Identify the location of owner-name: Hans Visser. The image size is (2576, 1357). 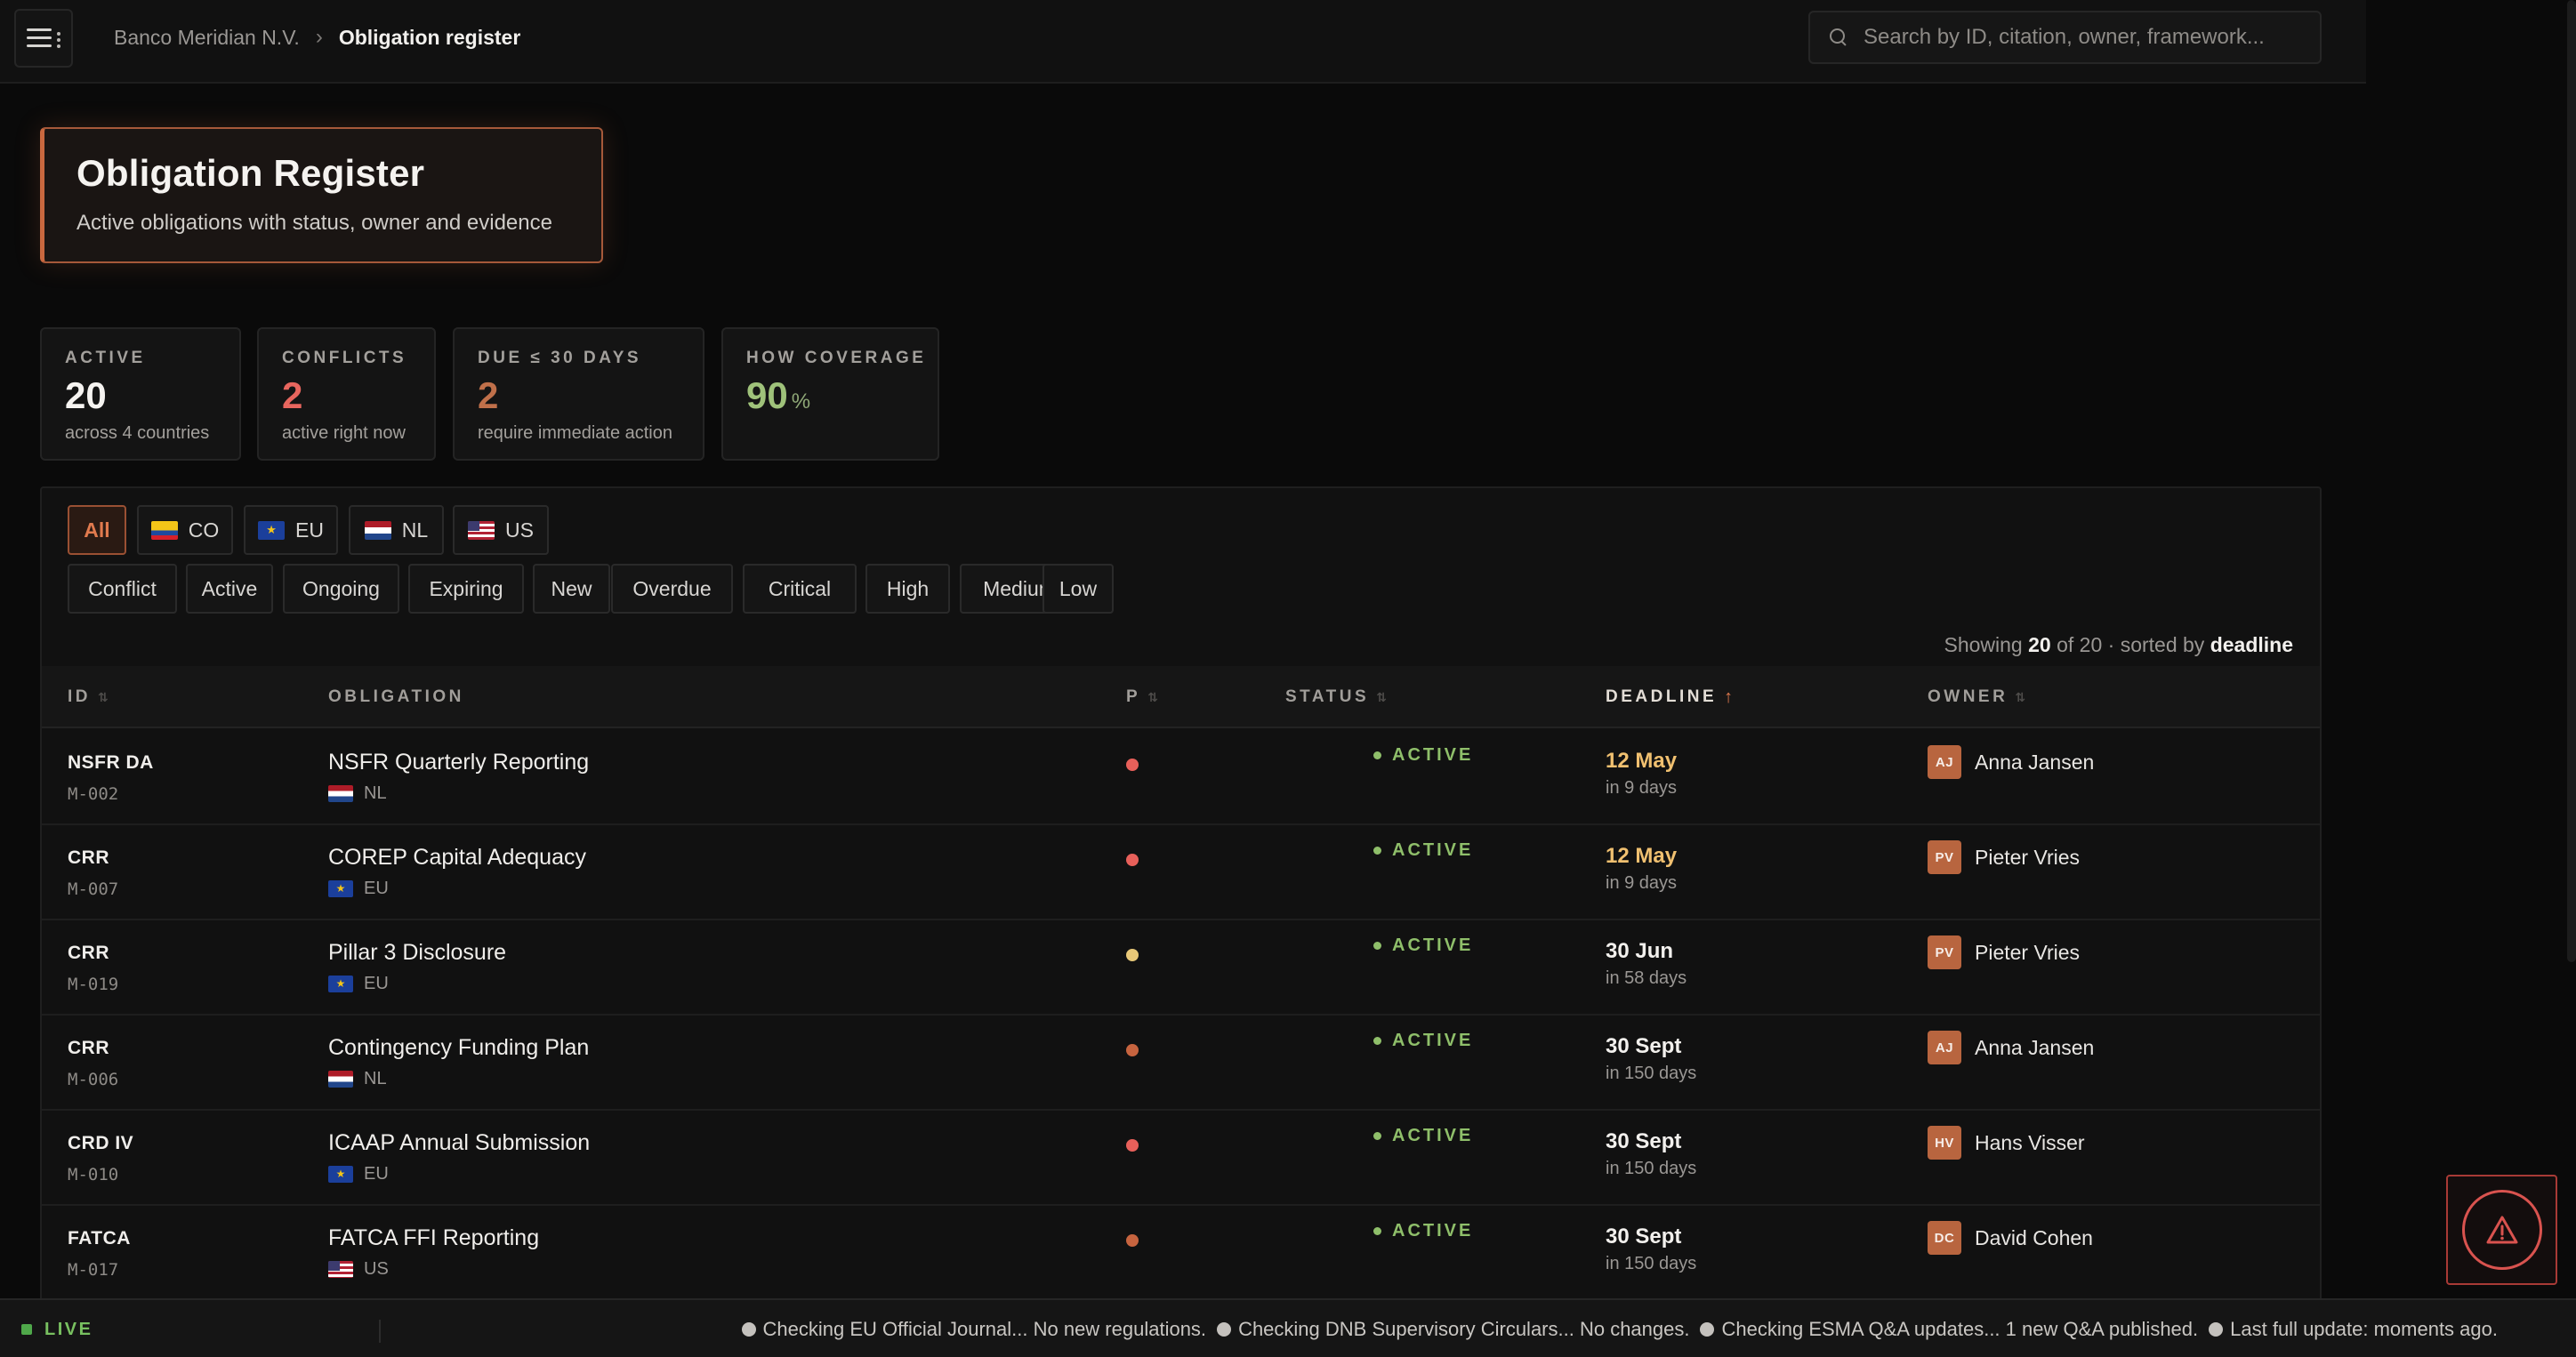
(2030, 1143).